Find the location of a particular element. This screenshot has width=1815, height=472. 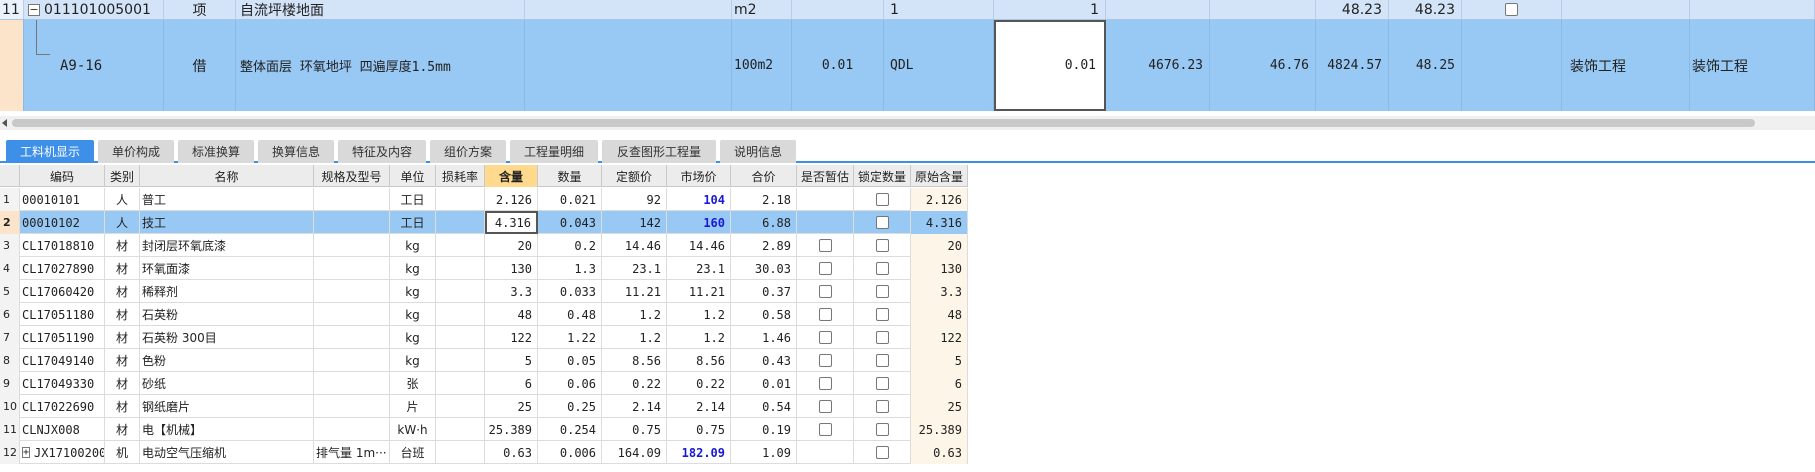

total-cell: 0.19 is located at coordinates (764, 429).